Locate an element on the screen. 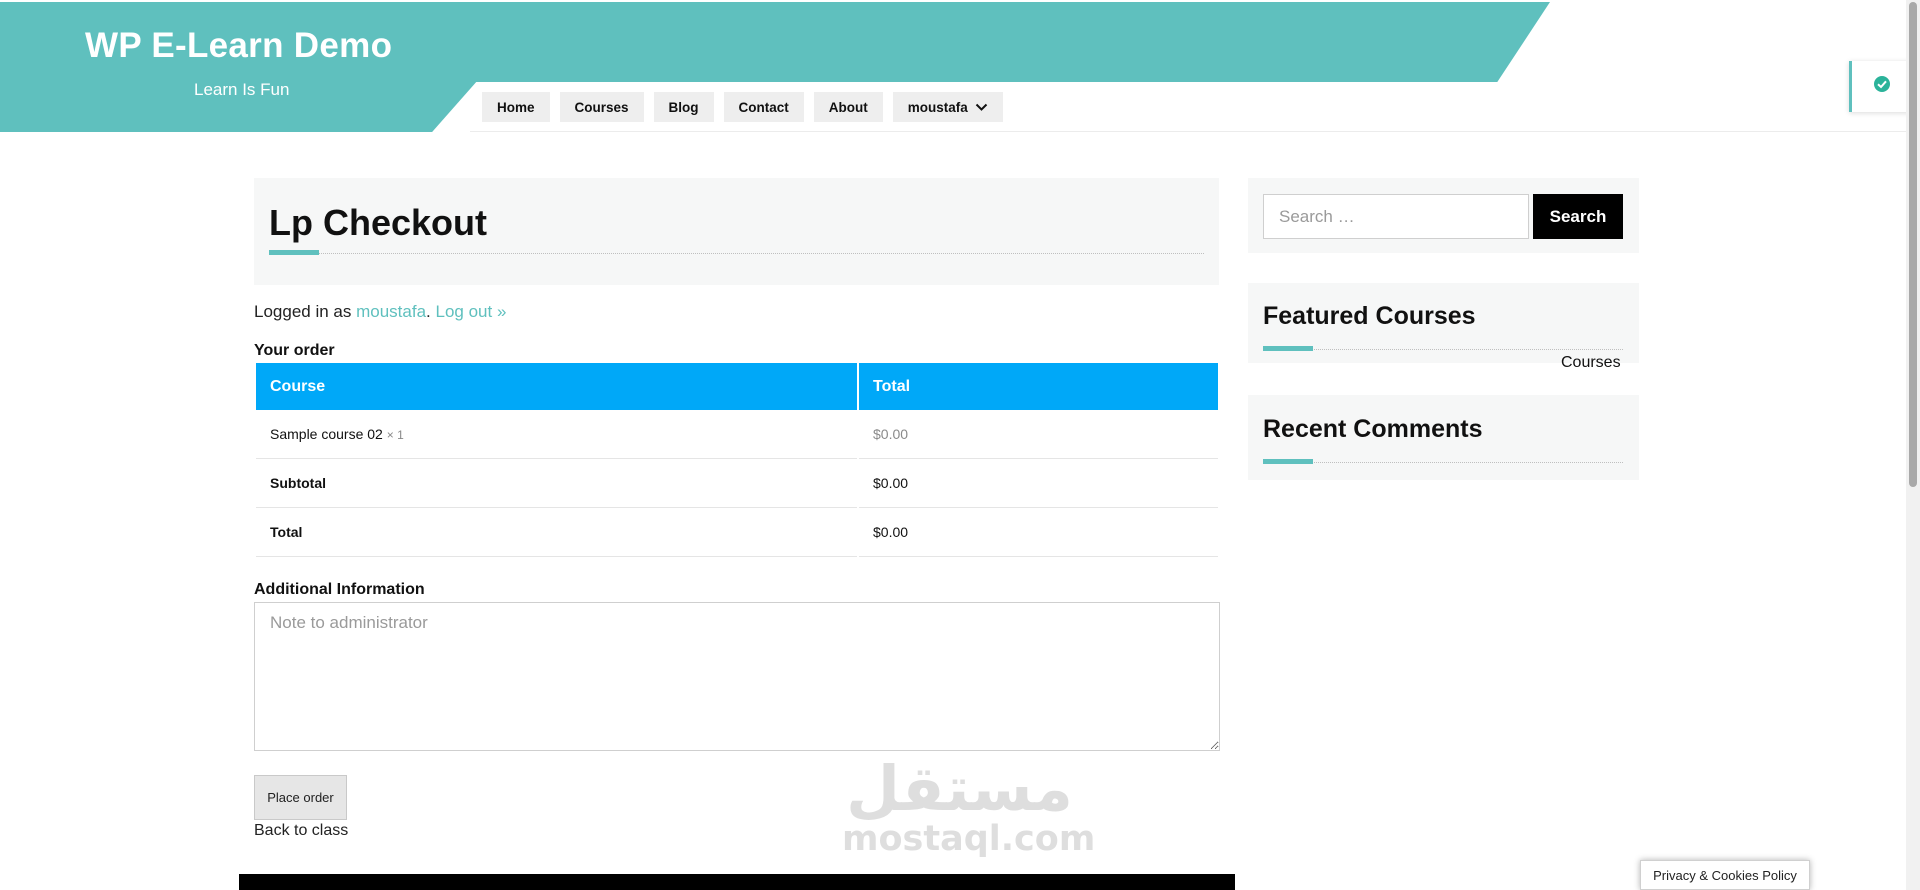 The image size is (1920, 890). nav-home: Home is located at coordinates (516, 107).